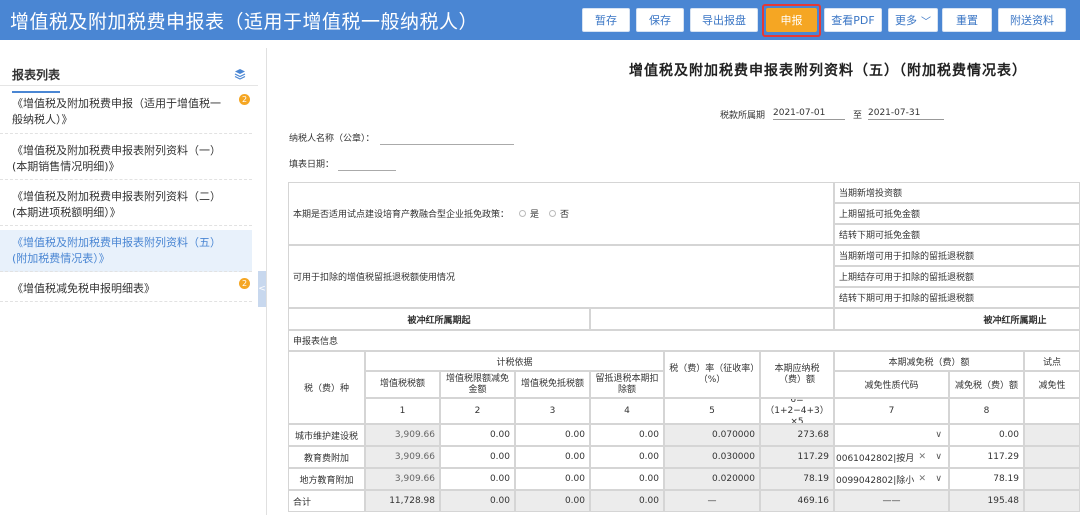  I want to click on row-reduction-amount: 117.29, so click(986, 457).